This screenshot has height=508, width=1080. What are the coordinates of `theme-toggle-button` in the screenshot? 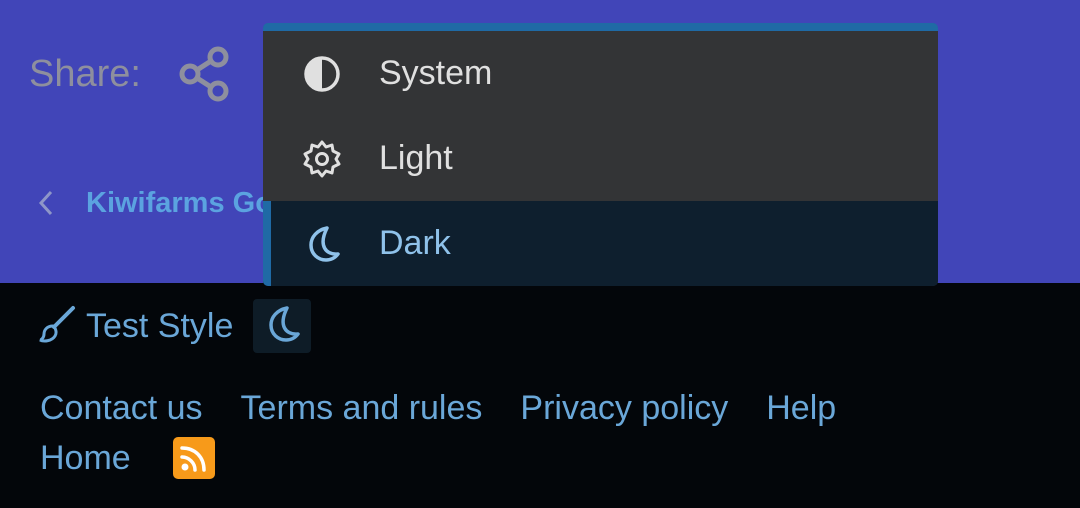 It's located at (282, 326).